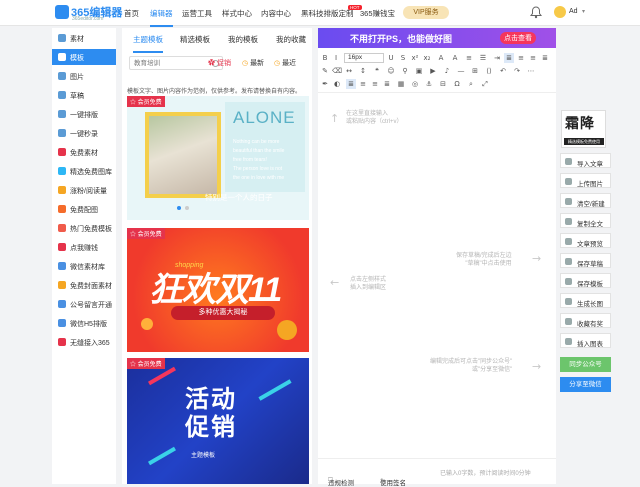  I want to click on upload-image-button: 上传图片, so click(585, 180).